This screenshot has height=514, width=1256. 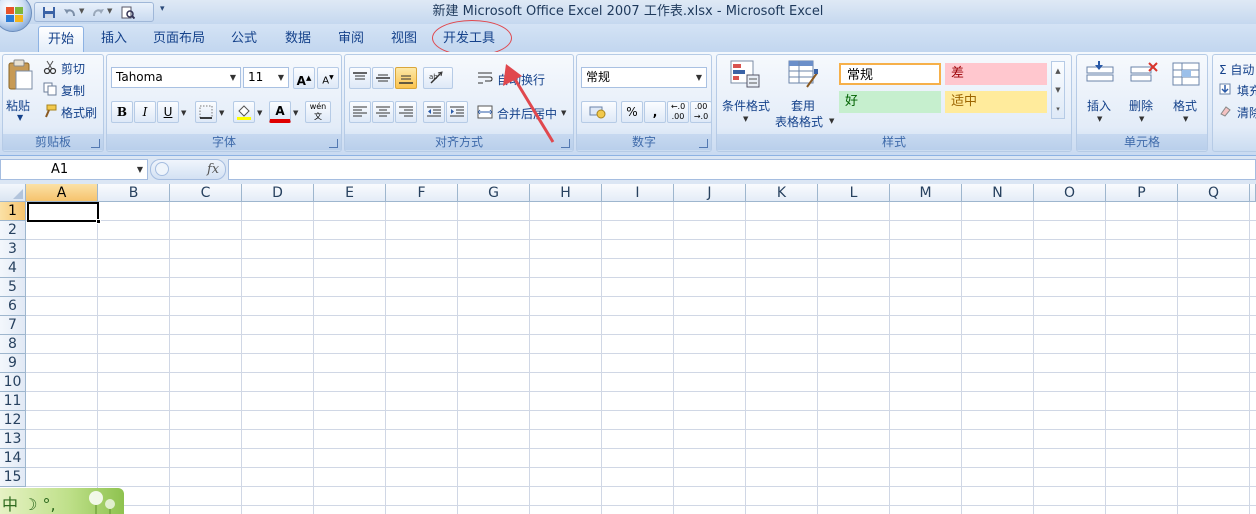 I want to click on conditional-formatting-button: 条件格式, so click(x=746, y=105).